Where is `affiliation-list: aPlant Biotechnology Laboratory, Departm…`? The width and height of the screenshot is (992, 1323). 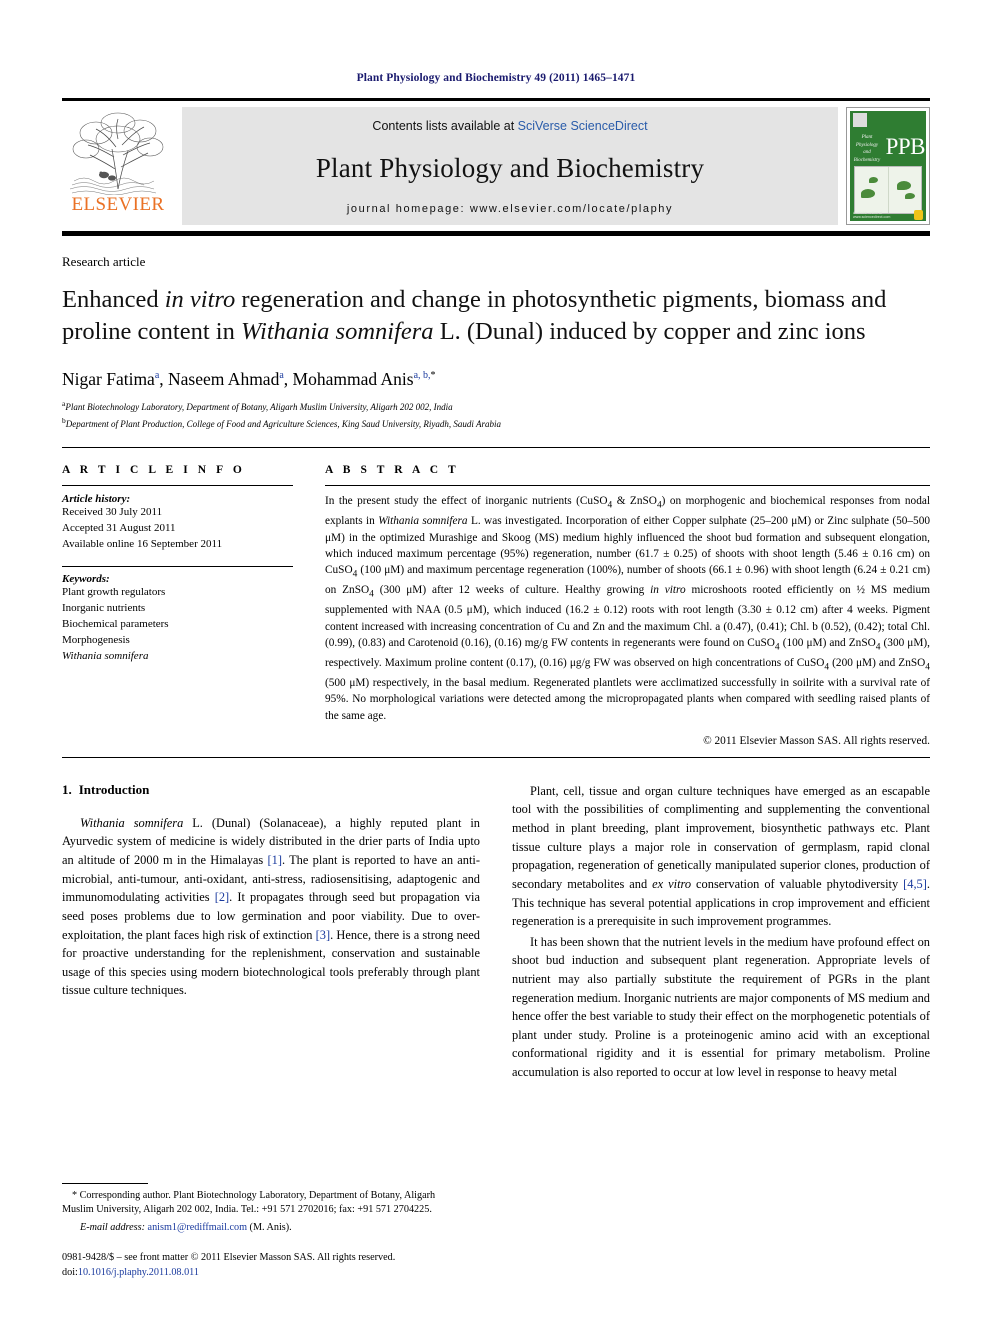 affiliation-list: aPlant Biotechnology Laboratory, Departm… is located at coordinates (496, 415).